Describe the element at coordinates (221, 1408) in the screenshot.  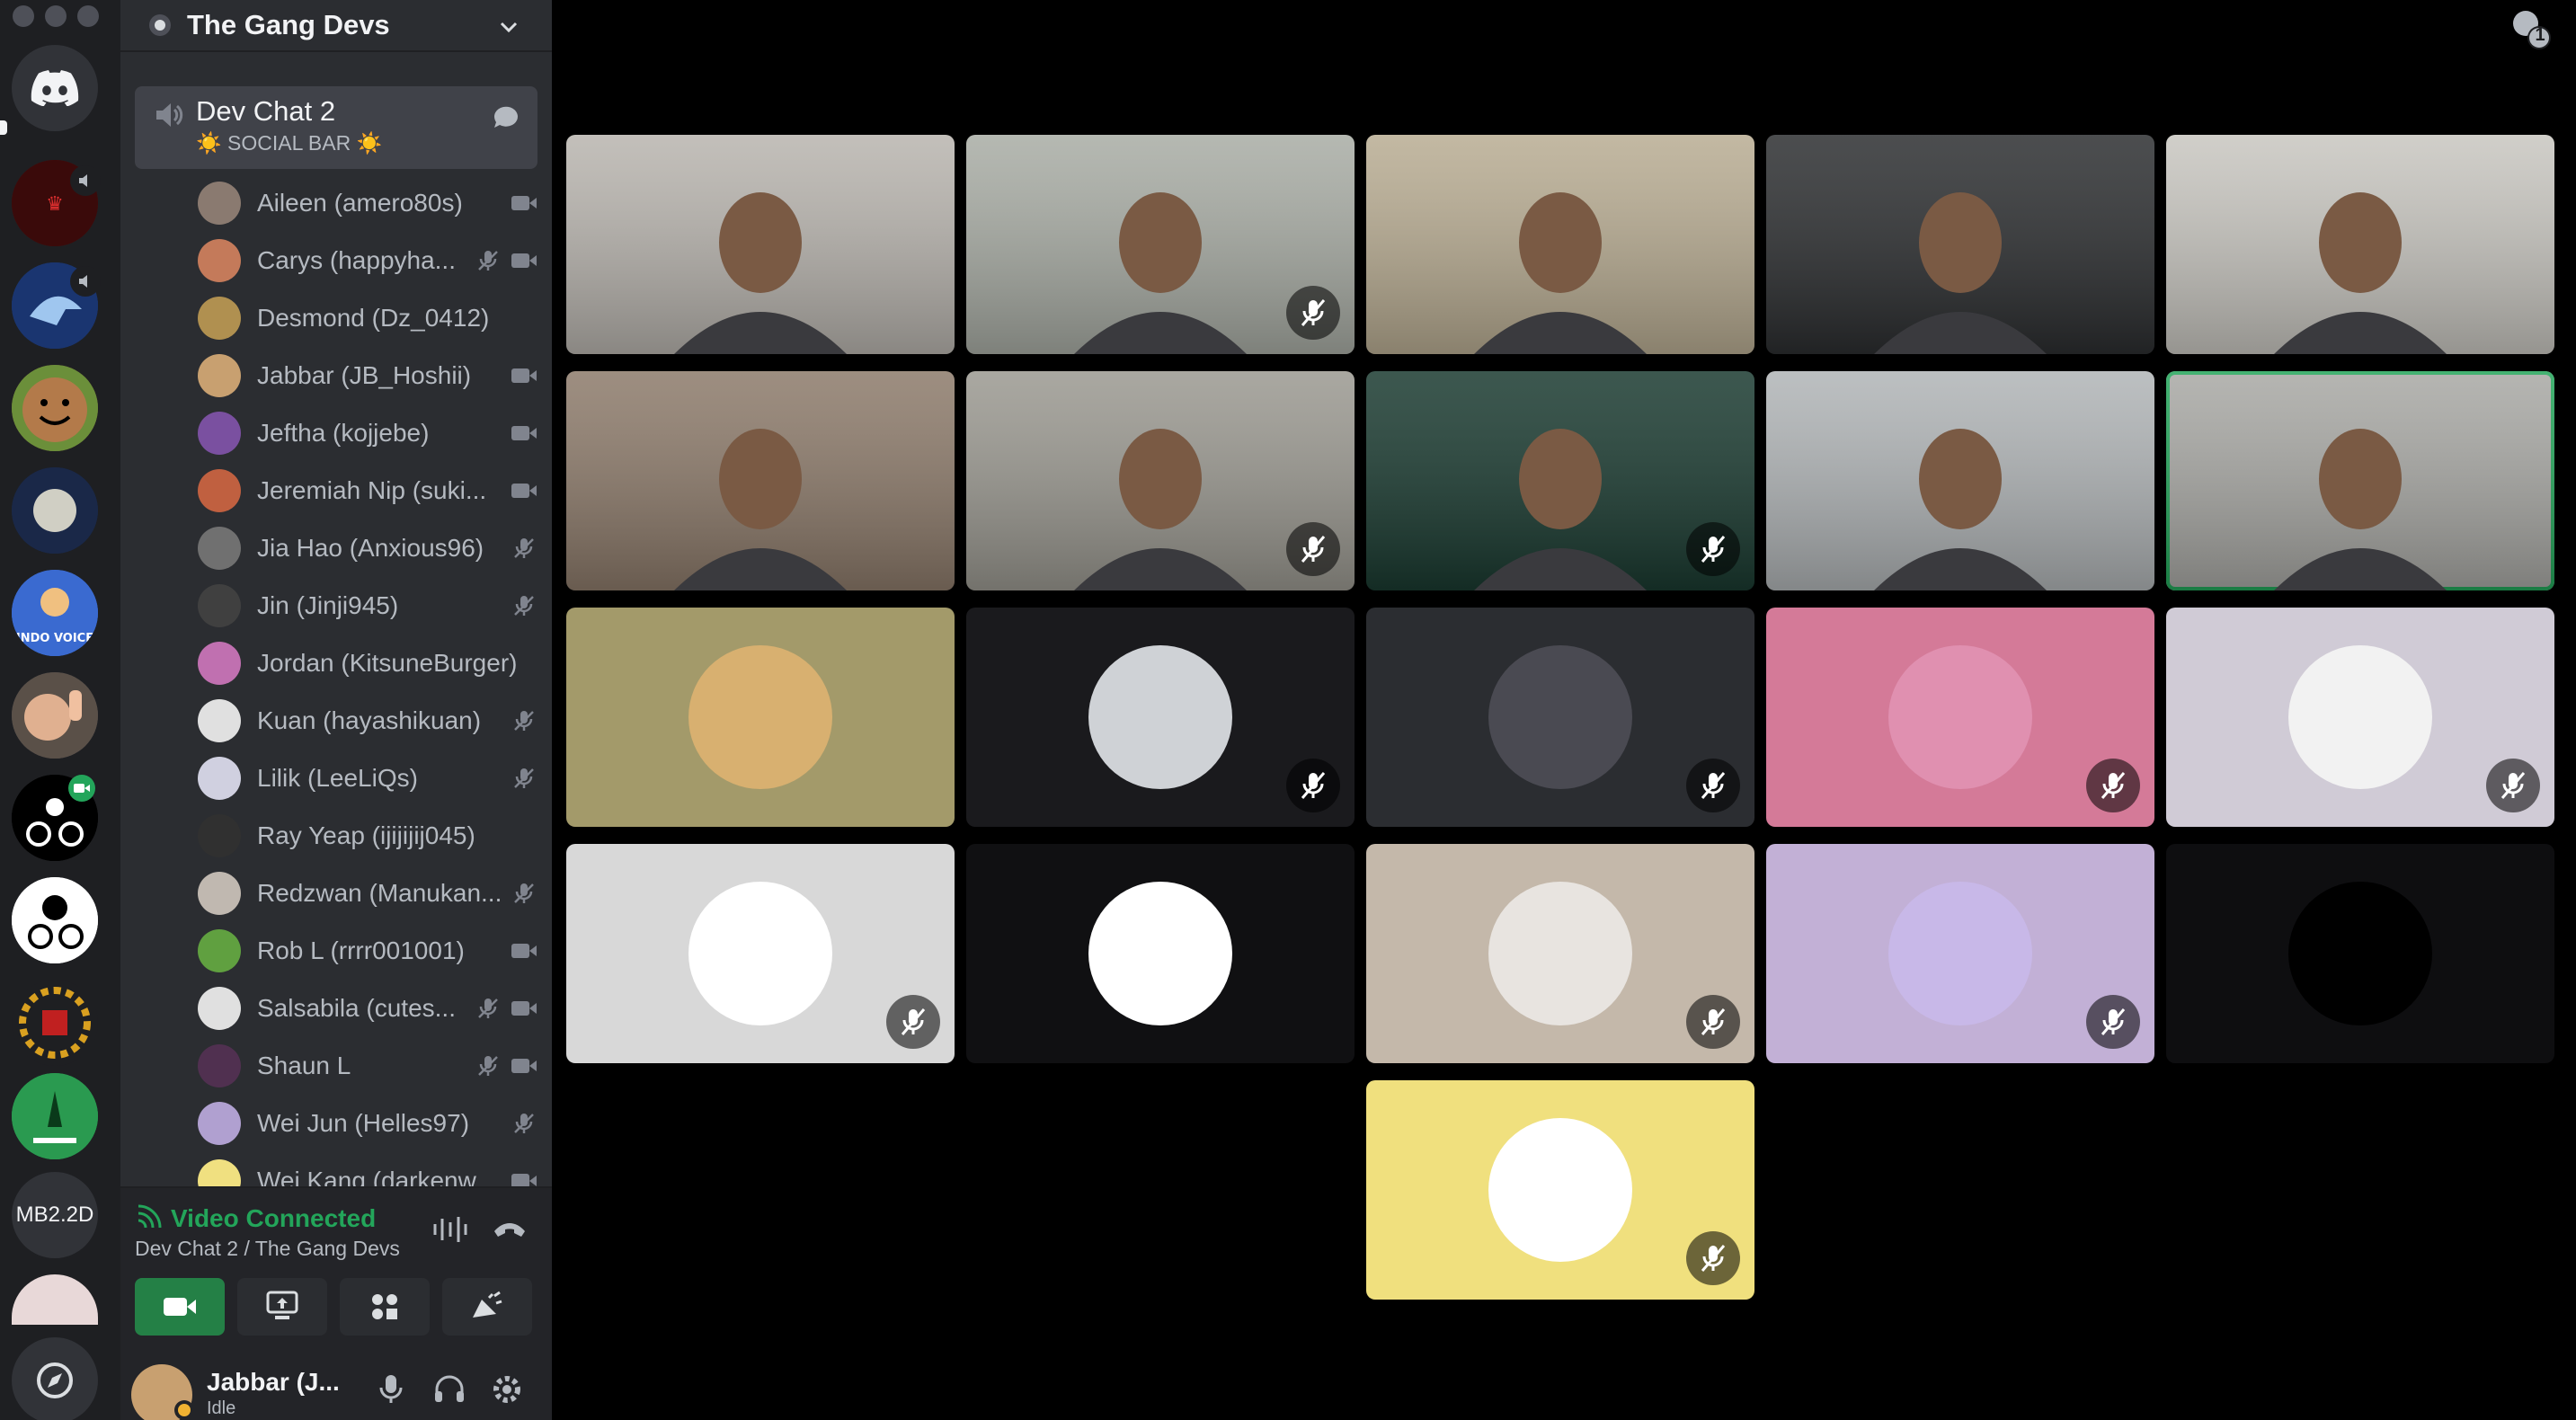
I see `user-status: Idle` at that location.